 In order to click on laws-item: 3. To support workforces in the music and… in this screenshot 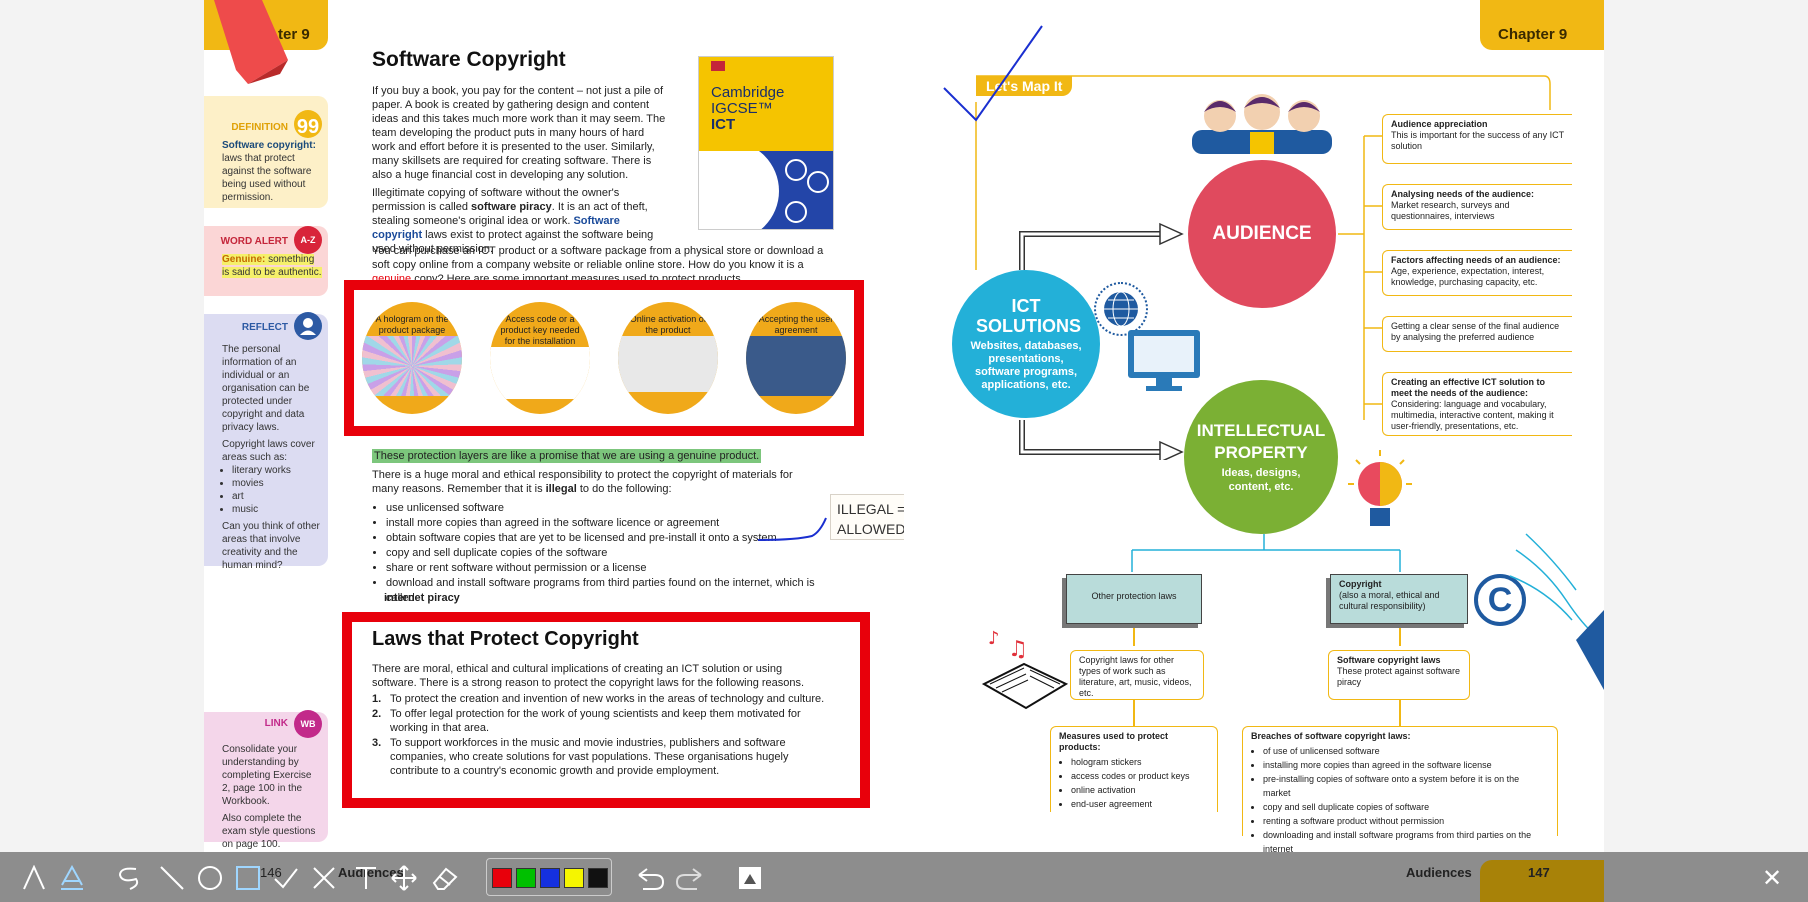, I will do `click(602, 757)`.